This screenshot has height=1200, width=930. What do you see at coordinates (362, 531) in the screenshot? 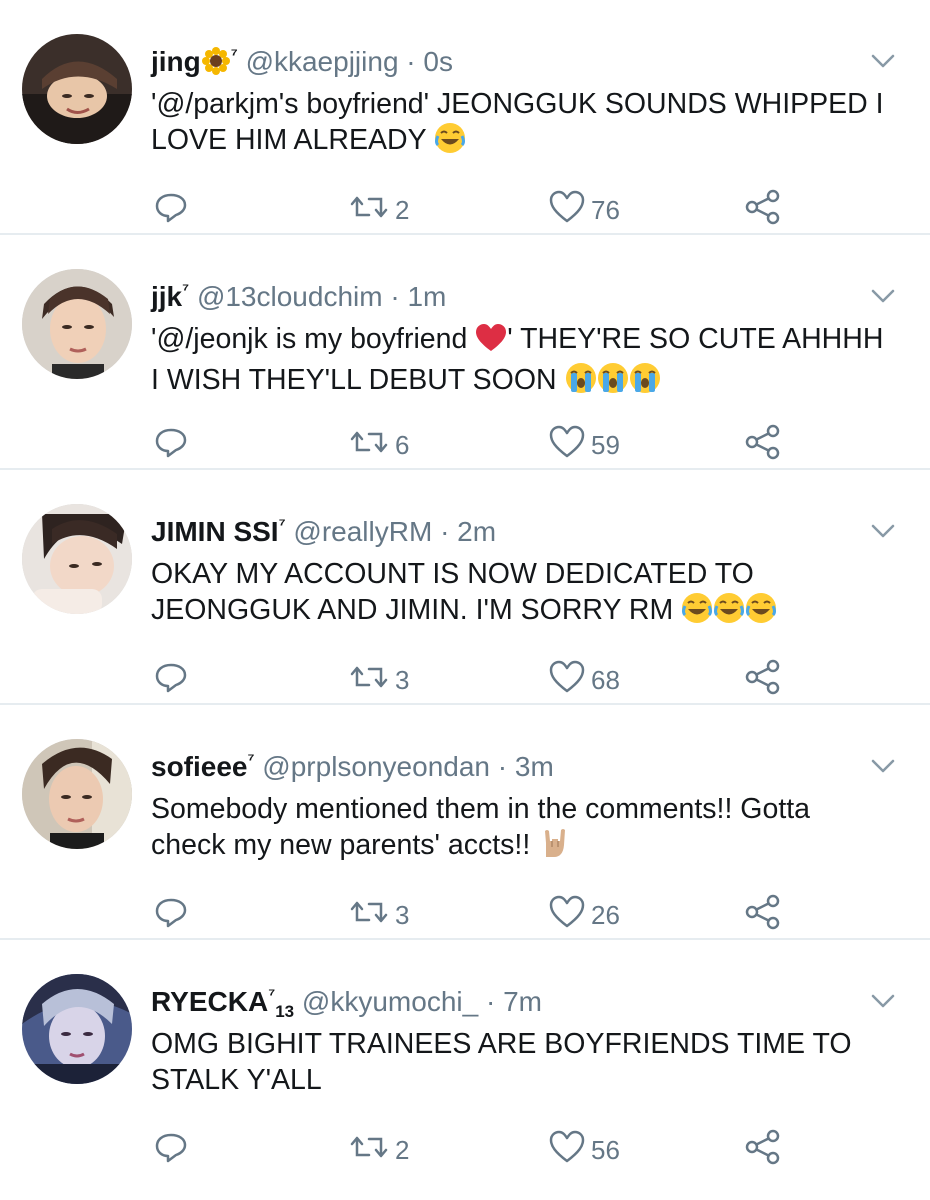
I see `handle: @reallyRM` at bounding box center [362, 531].